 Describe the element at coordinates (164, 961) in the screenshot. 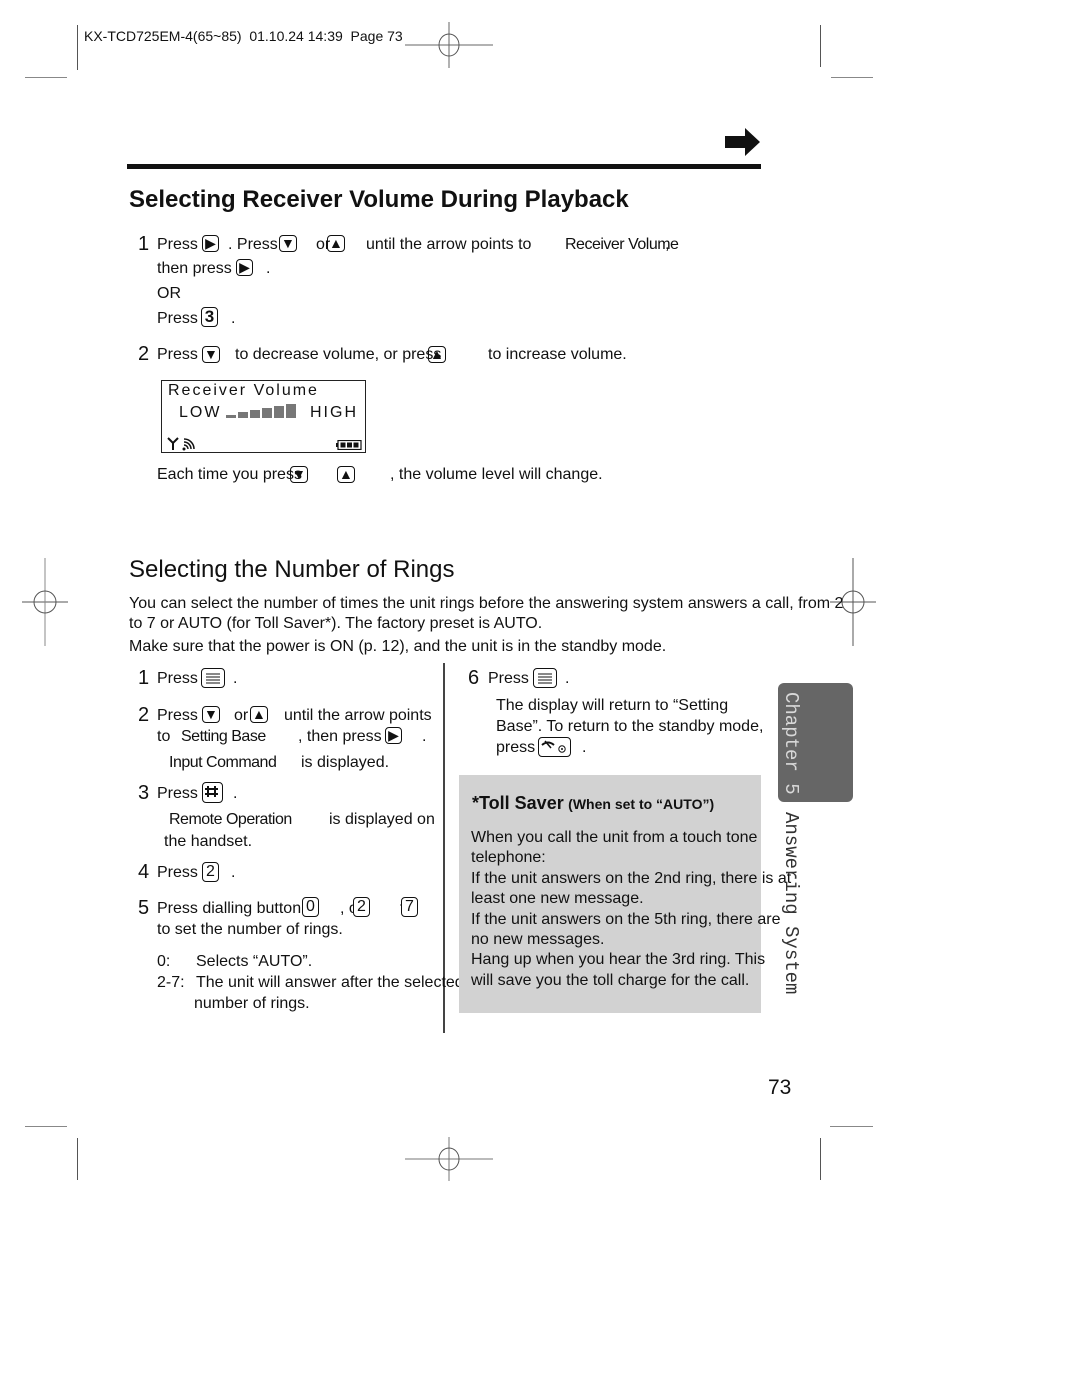

I see `option-key: 0:` at that location.